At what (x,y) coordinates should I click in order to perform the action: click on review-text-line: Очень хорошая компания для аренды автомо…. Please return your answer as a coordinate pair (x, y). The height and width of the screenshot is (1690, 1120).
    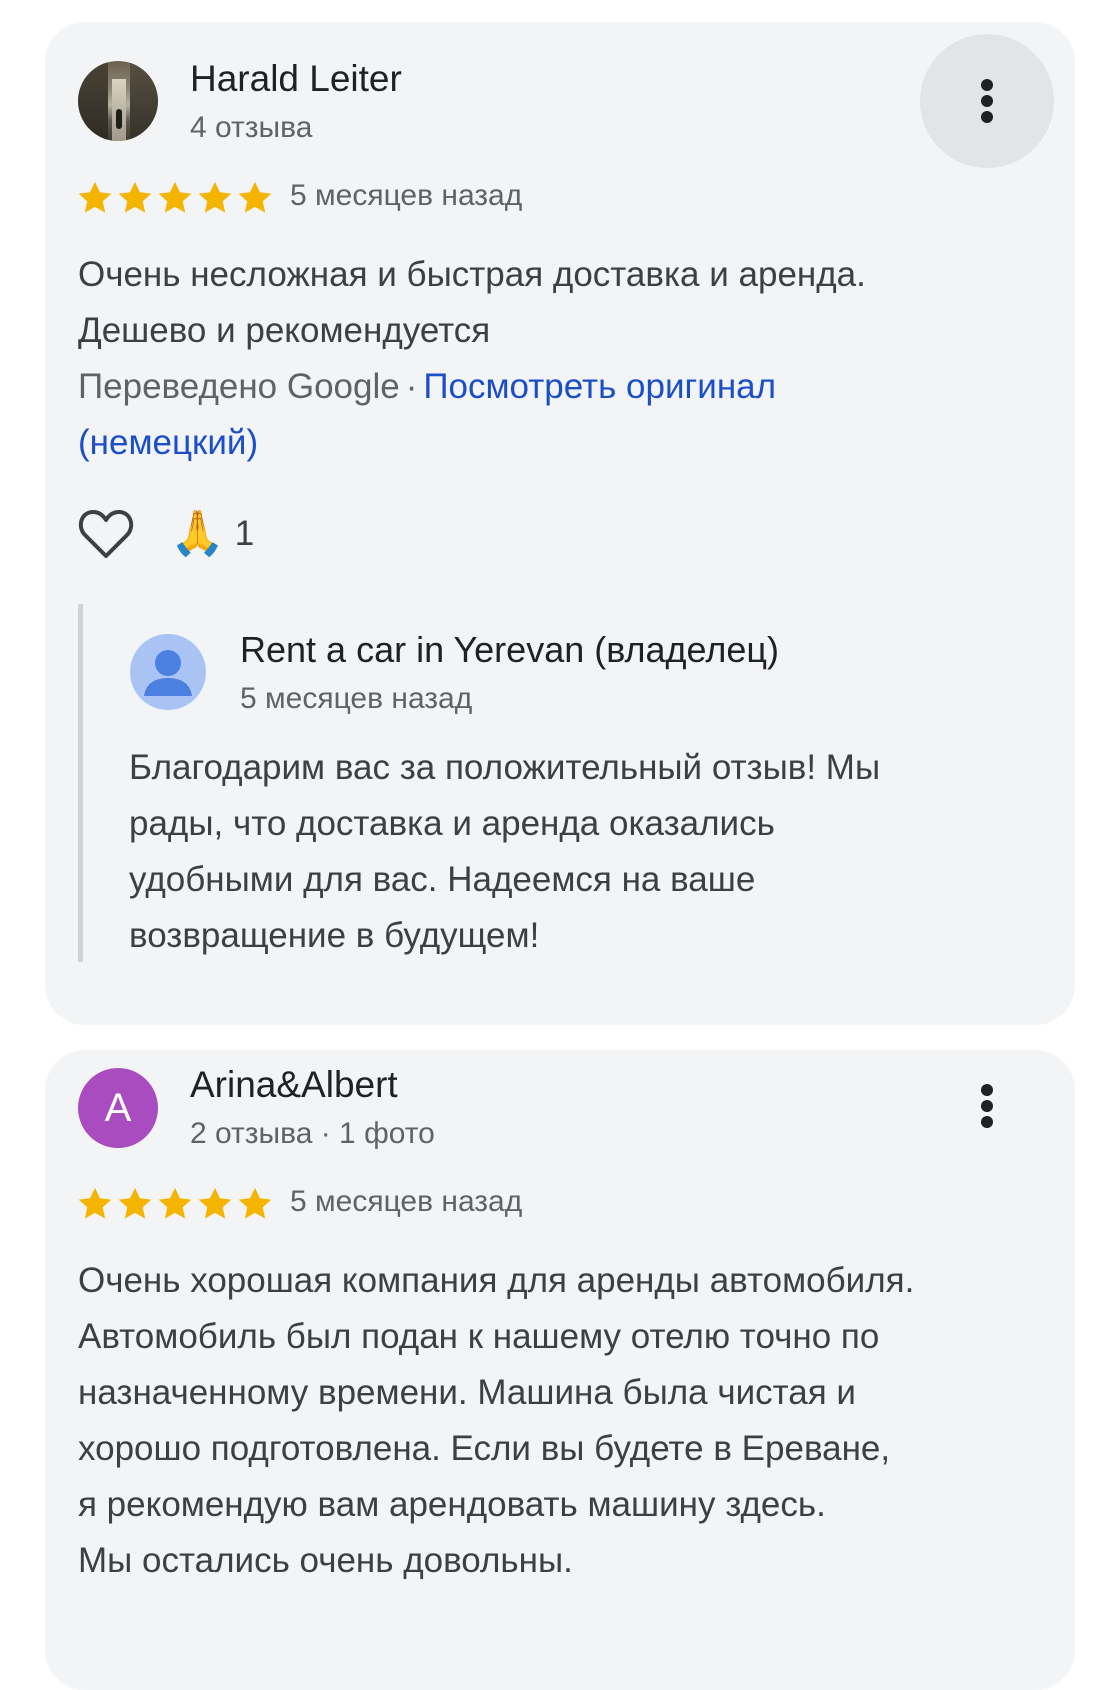
    Looking at the image, I should click on (496, 1280).